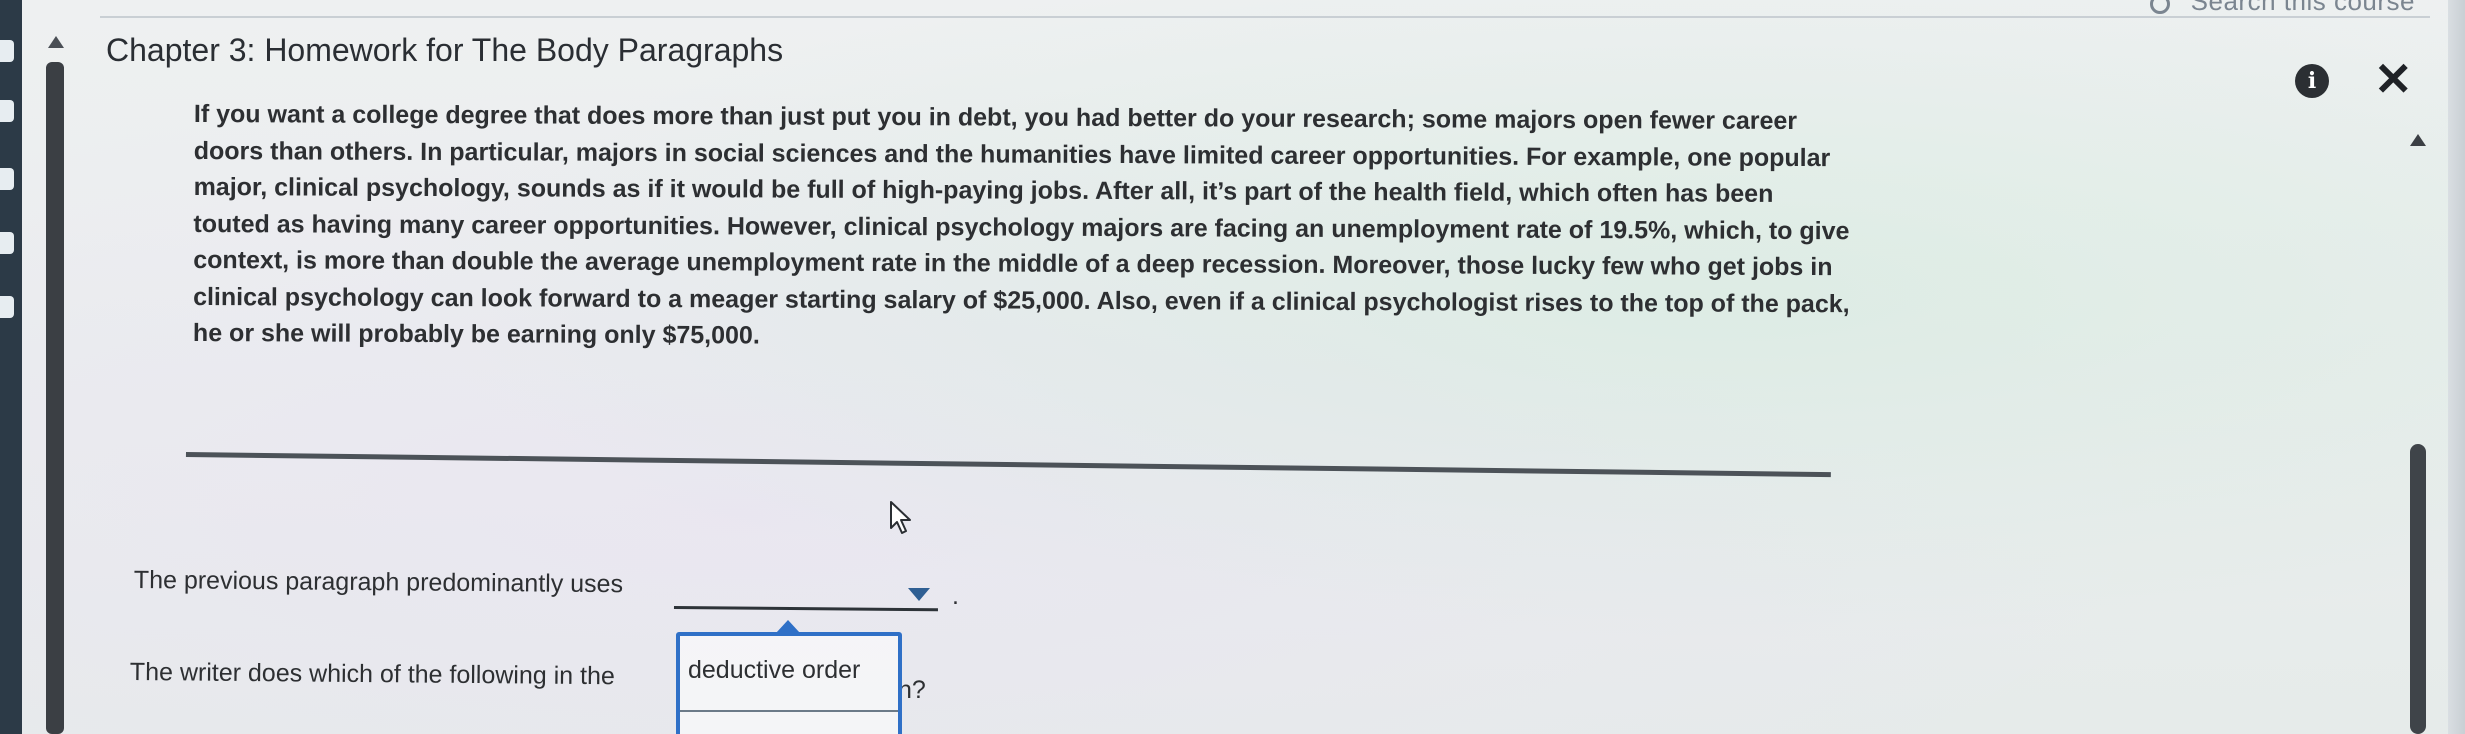  What do you see at coordinates (55, 398) in the screenshot?
I see `left-panel-scrollbar` at bounding box center [55, 398].